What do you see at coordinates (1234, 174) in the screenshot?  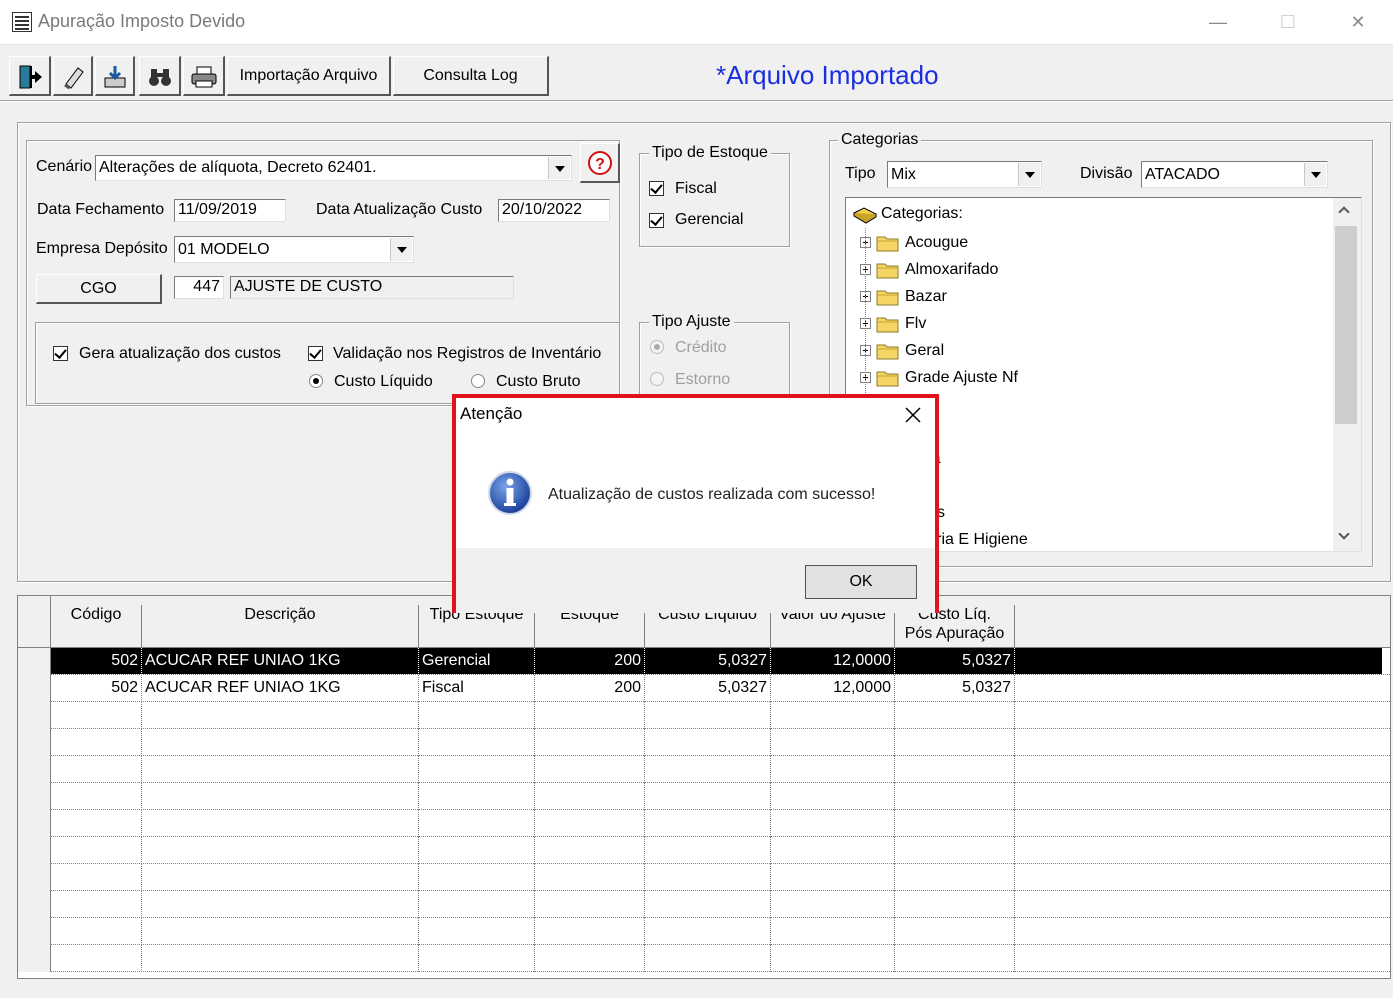 I see `divisao-select: ATACADO` at bounding box center [1234, 174].